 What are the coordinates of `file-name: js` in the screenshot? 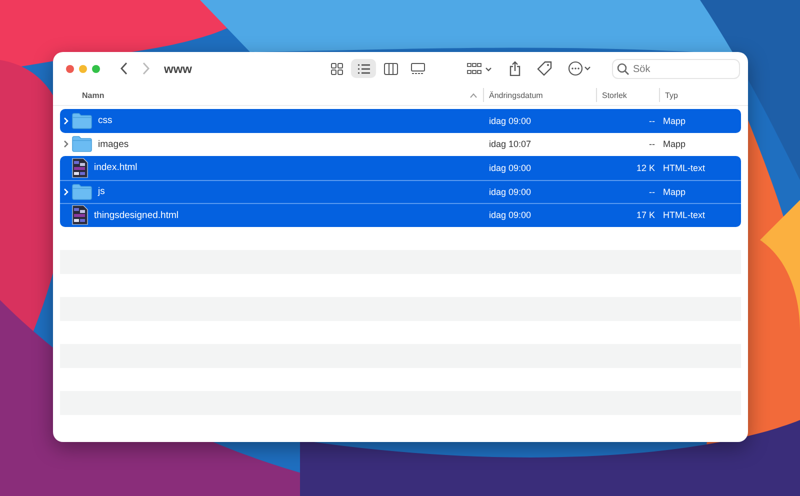 It's located at (101, 192).